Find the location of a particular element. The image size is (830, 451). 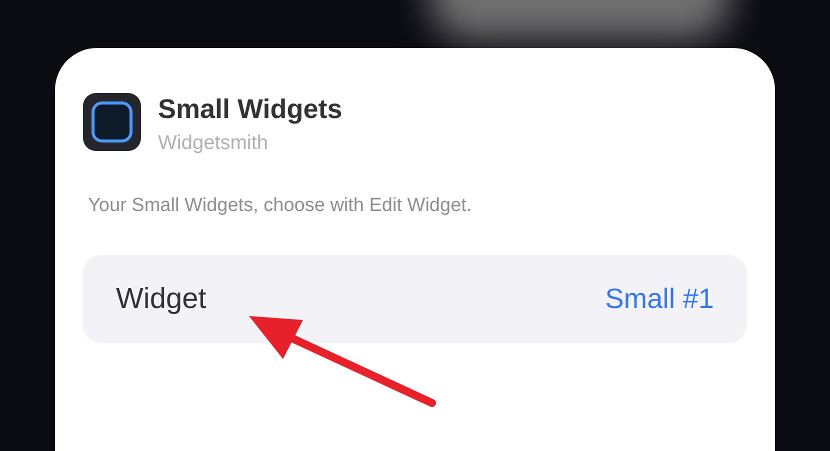

app-icon is located at coordinates (112, 122).